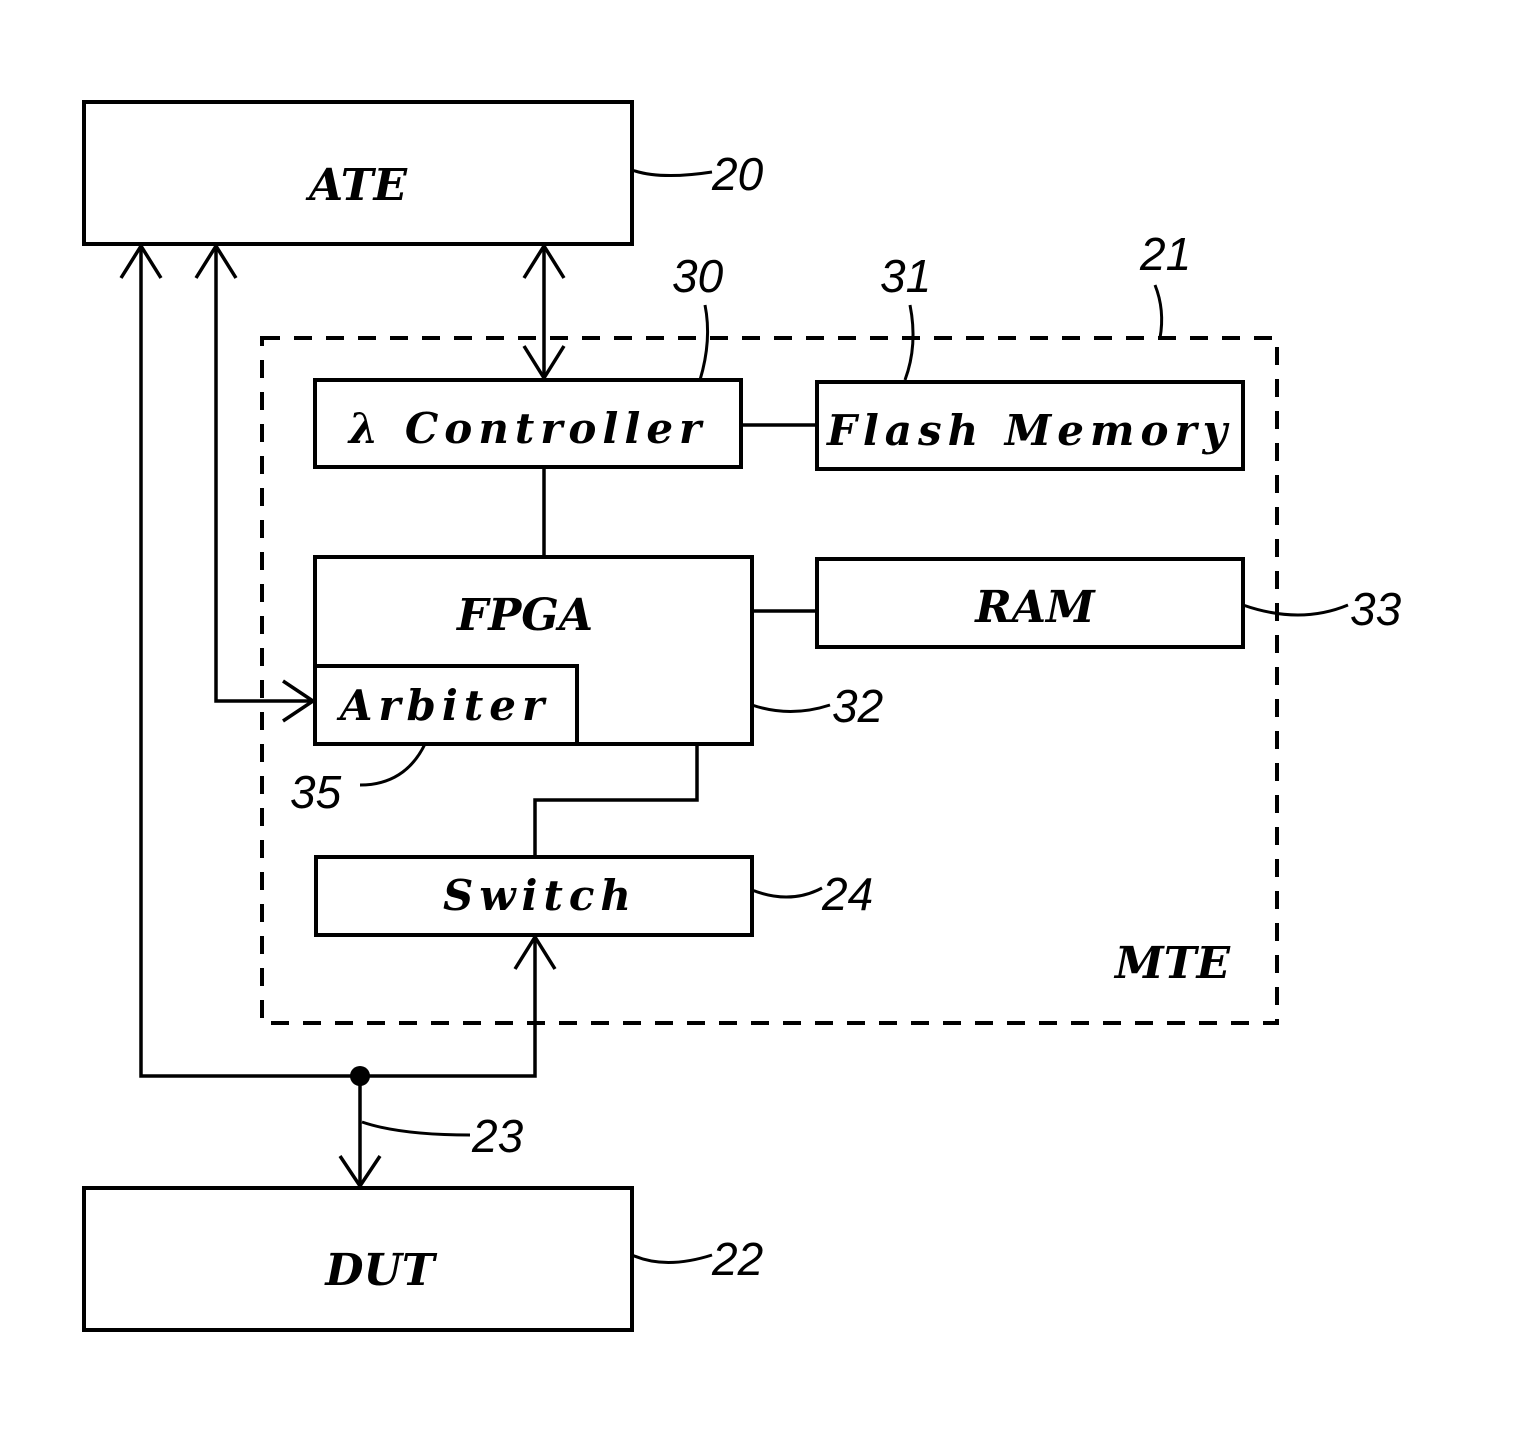  Describe the element at coordinates (316, 792) in the screenshot. I see `arbiter-ref: 35` at that location.